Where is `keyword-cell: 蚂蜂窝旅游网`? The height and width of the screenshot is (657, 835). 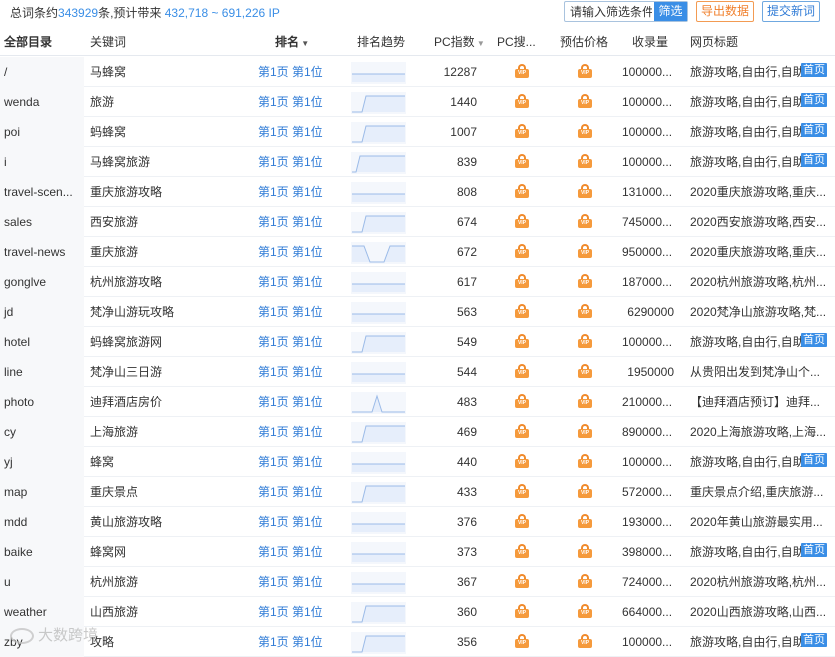 keyword-cell: 蚂蜂窝旅游网 is located at coordinates (167, 342).